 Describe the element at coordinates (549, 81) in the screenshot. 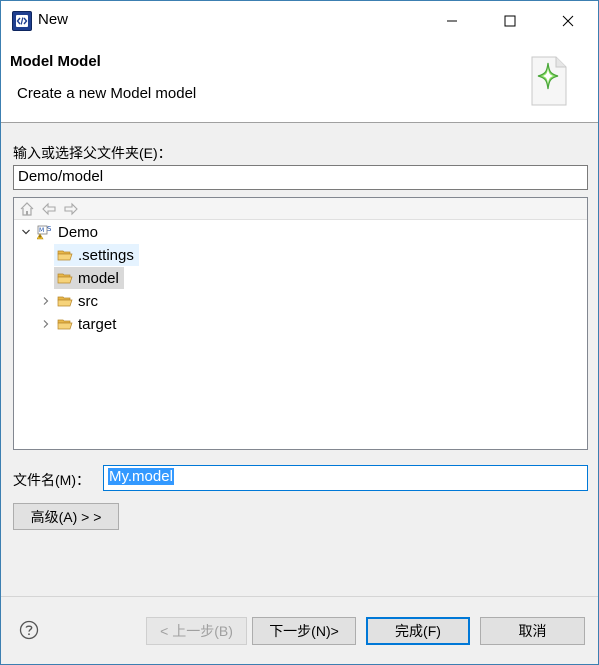

I see `new-file-wizard-icon` at that location.